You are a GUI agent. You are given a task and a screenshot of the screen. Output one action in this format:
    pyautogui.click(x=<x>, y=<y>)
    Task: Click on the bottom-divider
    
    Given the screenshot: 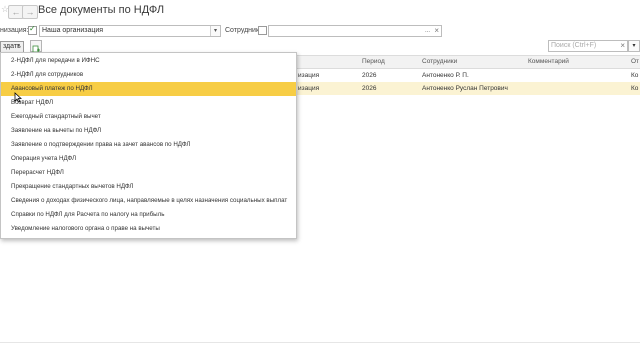 What is the action you would take?
    pyautogui.click(x=320, y=342)
    